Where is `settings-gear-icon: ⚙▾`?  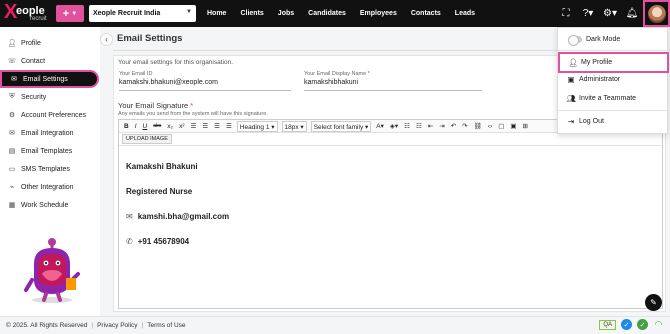
settings-gear-icon: ⚙▾ is located at coordinates (610, 13).